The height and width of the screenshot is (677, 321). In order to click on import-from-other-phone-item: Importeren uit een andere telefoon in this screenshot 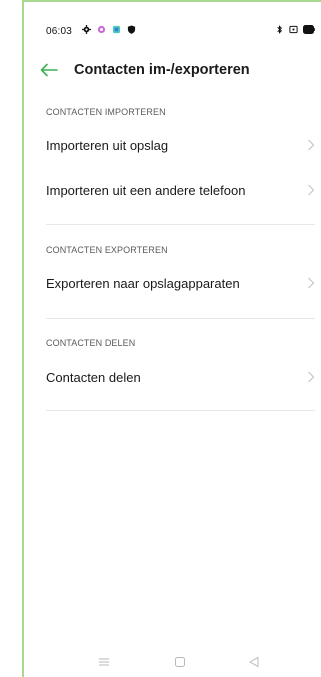, I will do `click(180, 190)`.